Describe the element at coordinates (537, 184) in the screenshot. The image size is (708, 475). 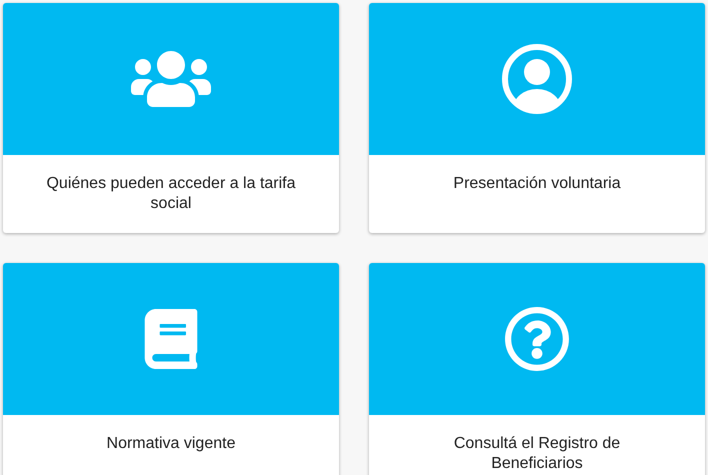
I see `card-title: Presentación voluntaria` at that location.